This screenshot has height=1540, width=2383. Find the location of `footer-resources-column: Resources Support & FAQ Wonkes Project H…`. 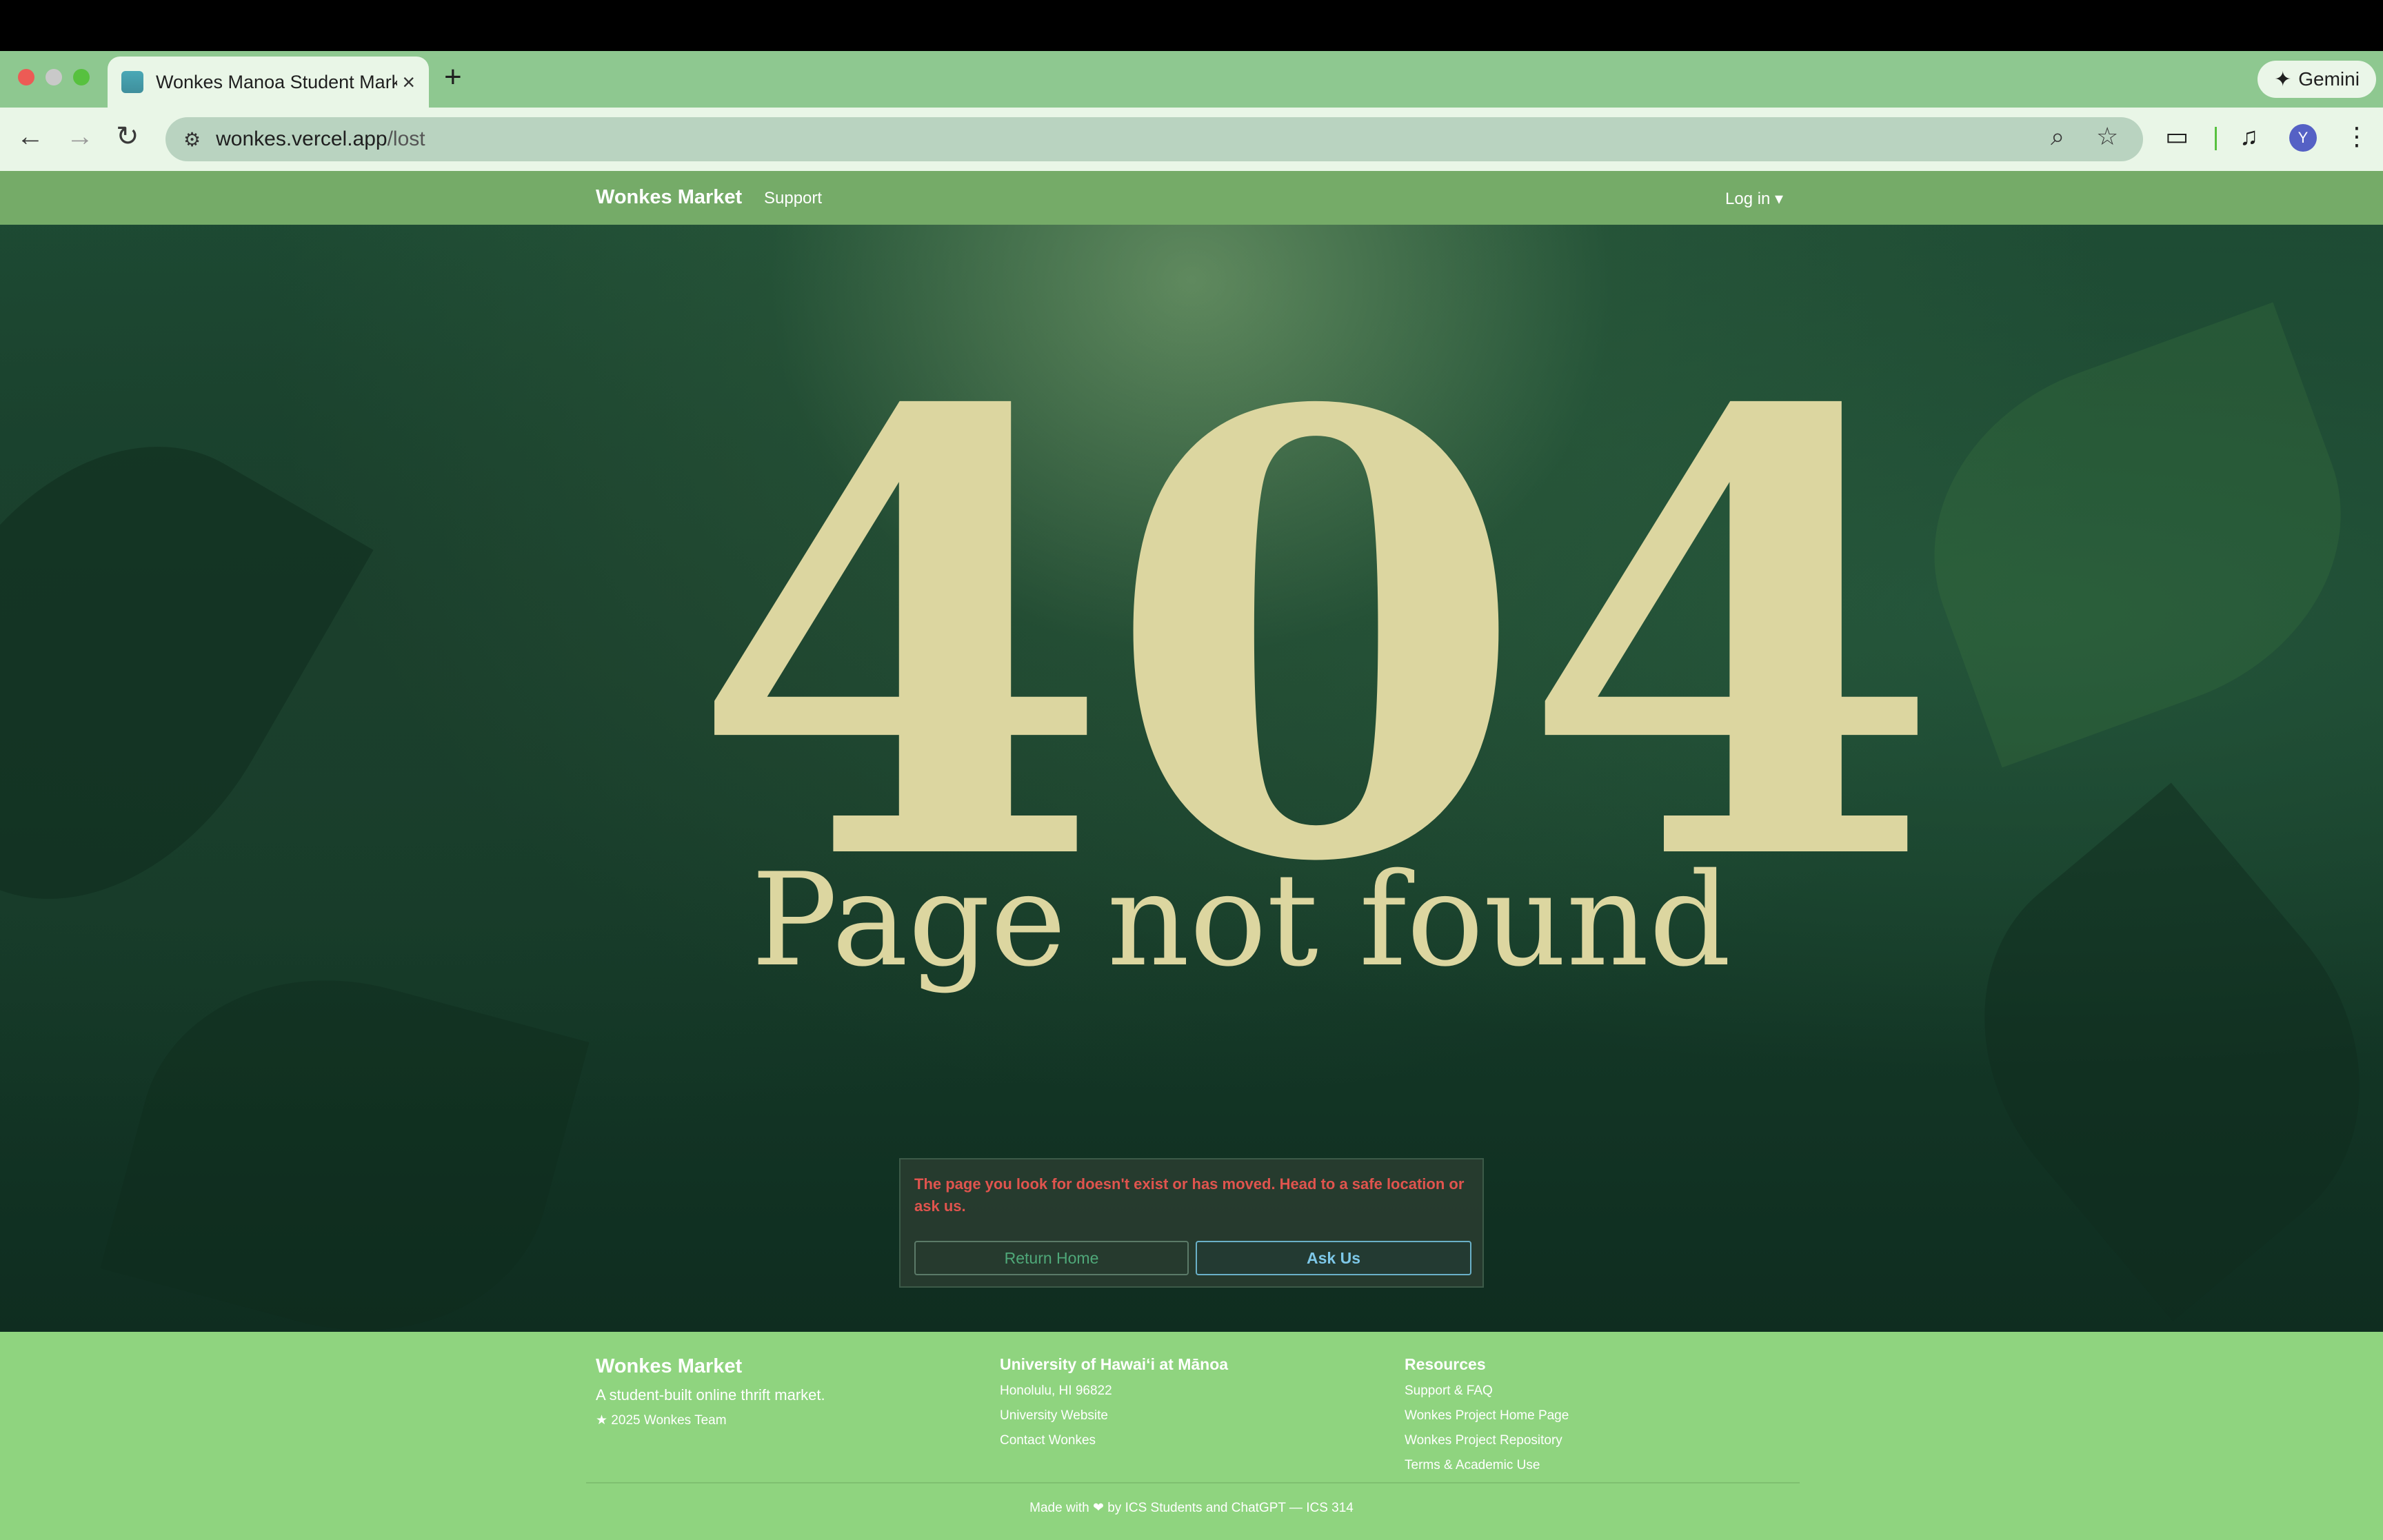

footer-resources-column: Resources Support & FAQ Wonkes Project H… is located at coordinates (1487, 1419).